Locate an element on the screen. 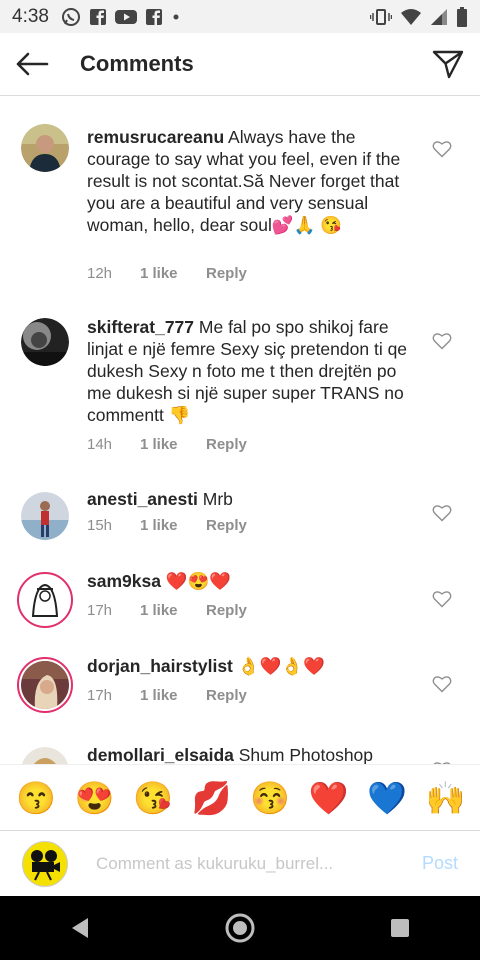 This screenshot has height=960, width=480. emoji-button-raised-hands: 🙌 is located at coordinates (446, 798).